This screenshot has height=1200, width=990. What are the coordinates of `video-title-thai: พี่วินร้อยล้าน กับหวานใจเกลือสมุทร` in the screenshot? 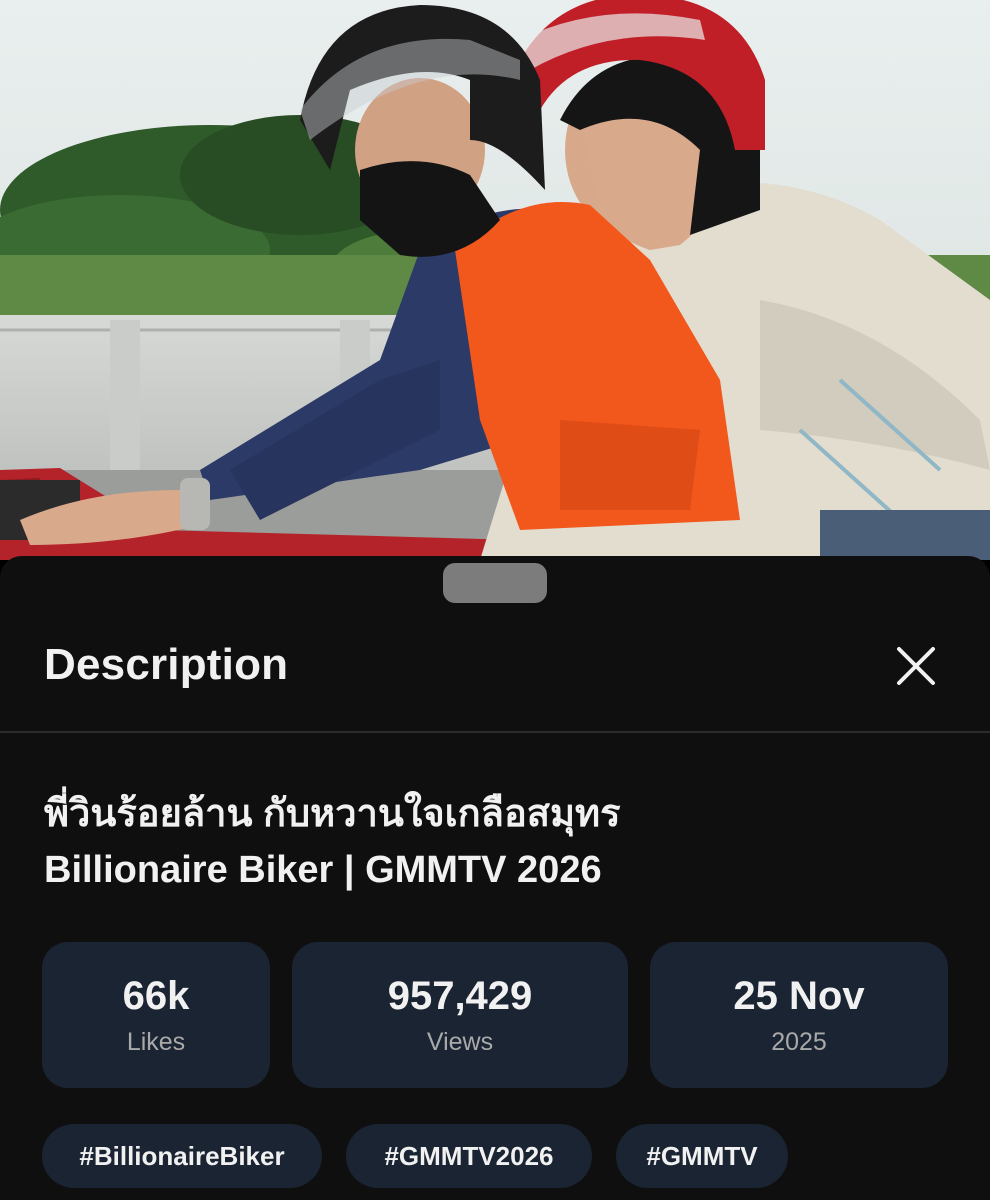 It's located at (332, 814).